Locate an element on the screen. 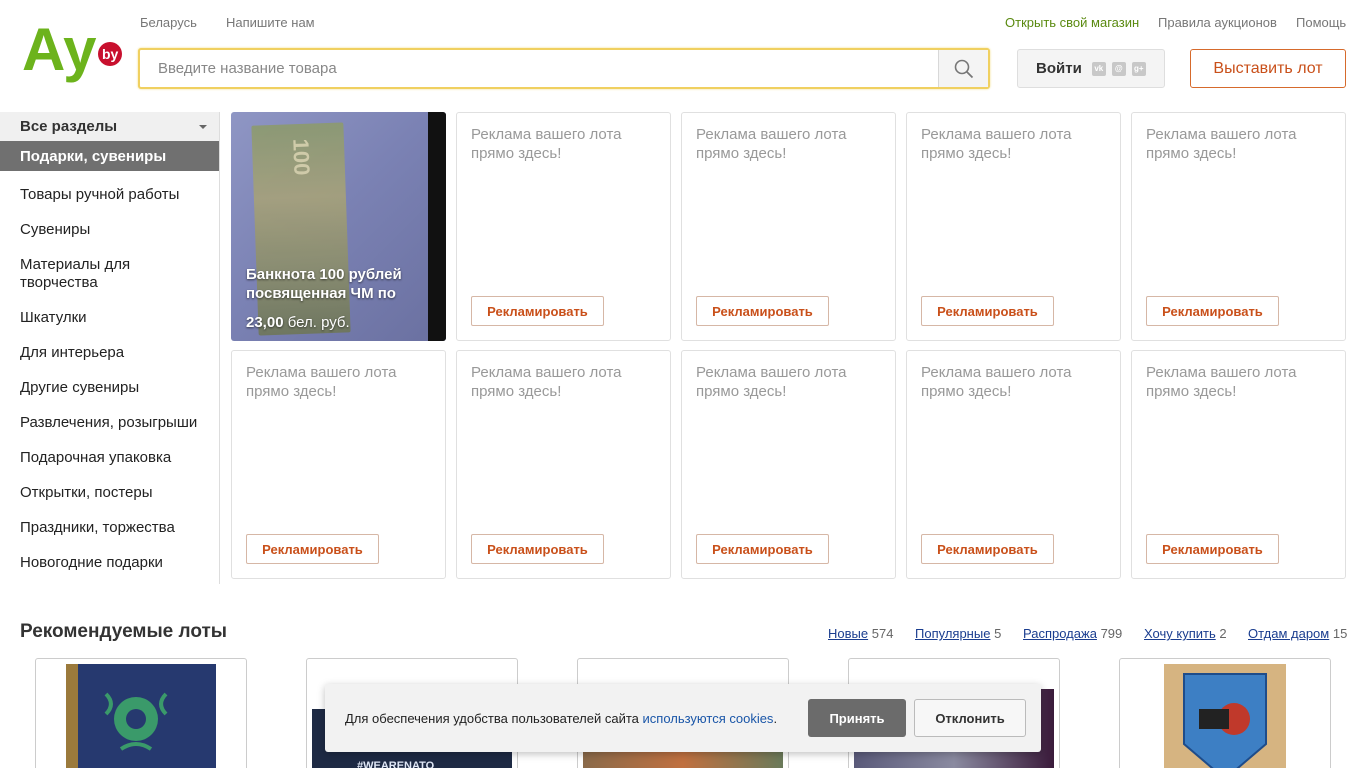 This screenshot has width=1366, height=768. sidebar-item-entertainment: Развлечения, розыгрыши is located at coordinates (100, 423).